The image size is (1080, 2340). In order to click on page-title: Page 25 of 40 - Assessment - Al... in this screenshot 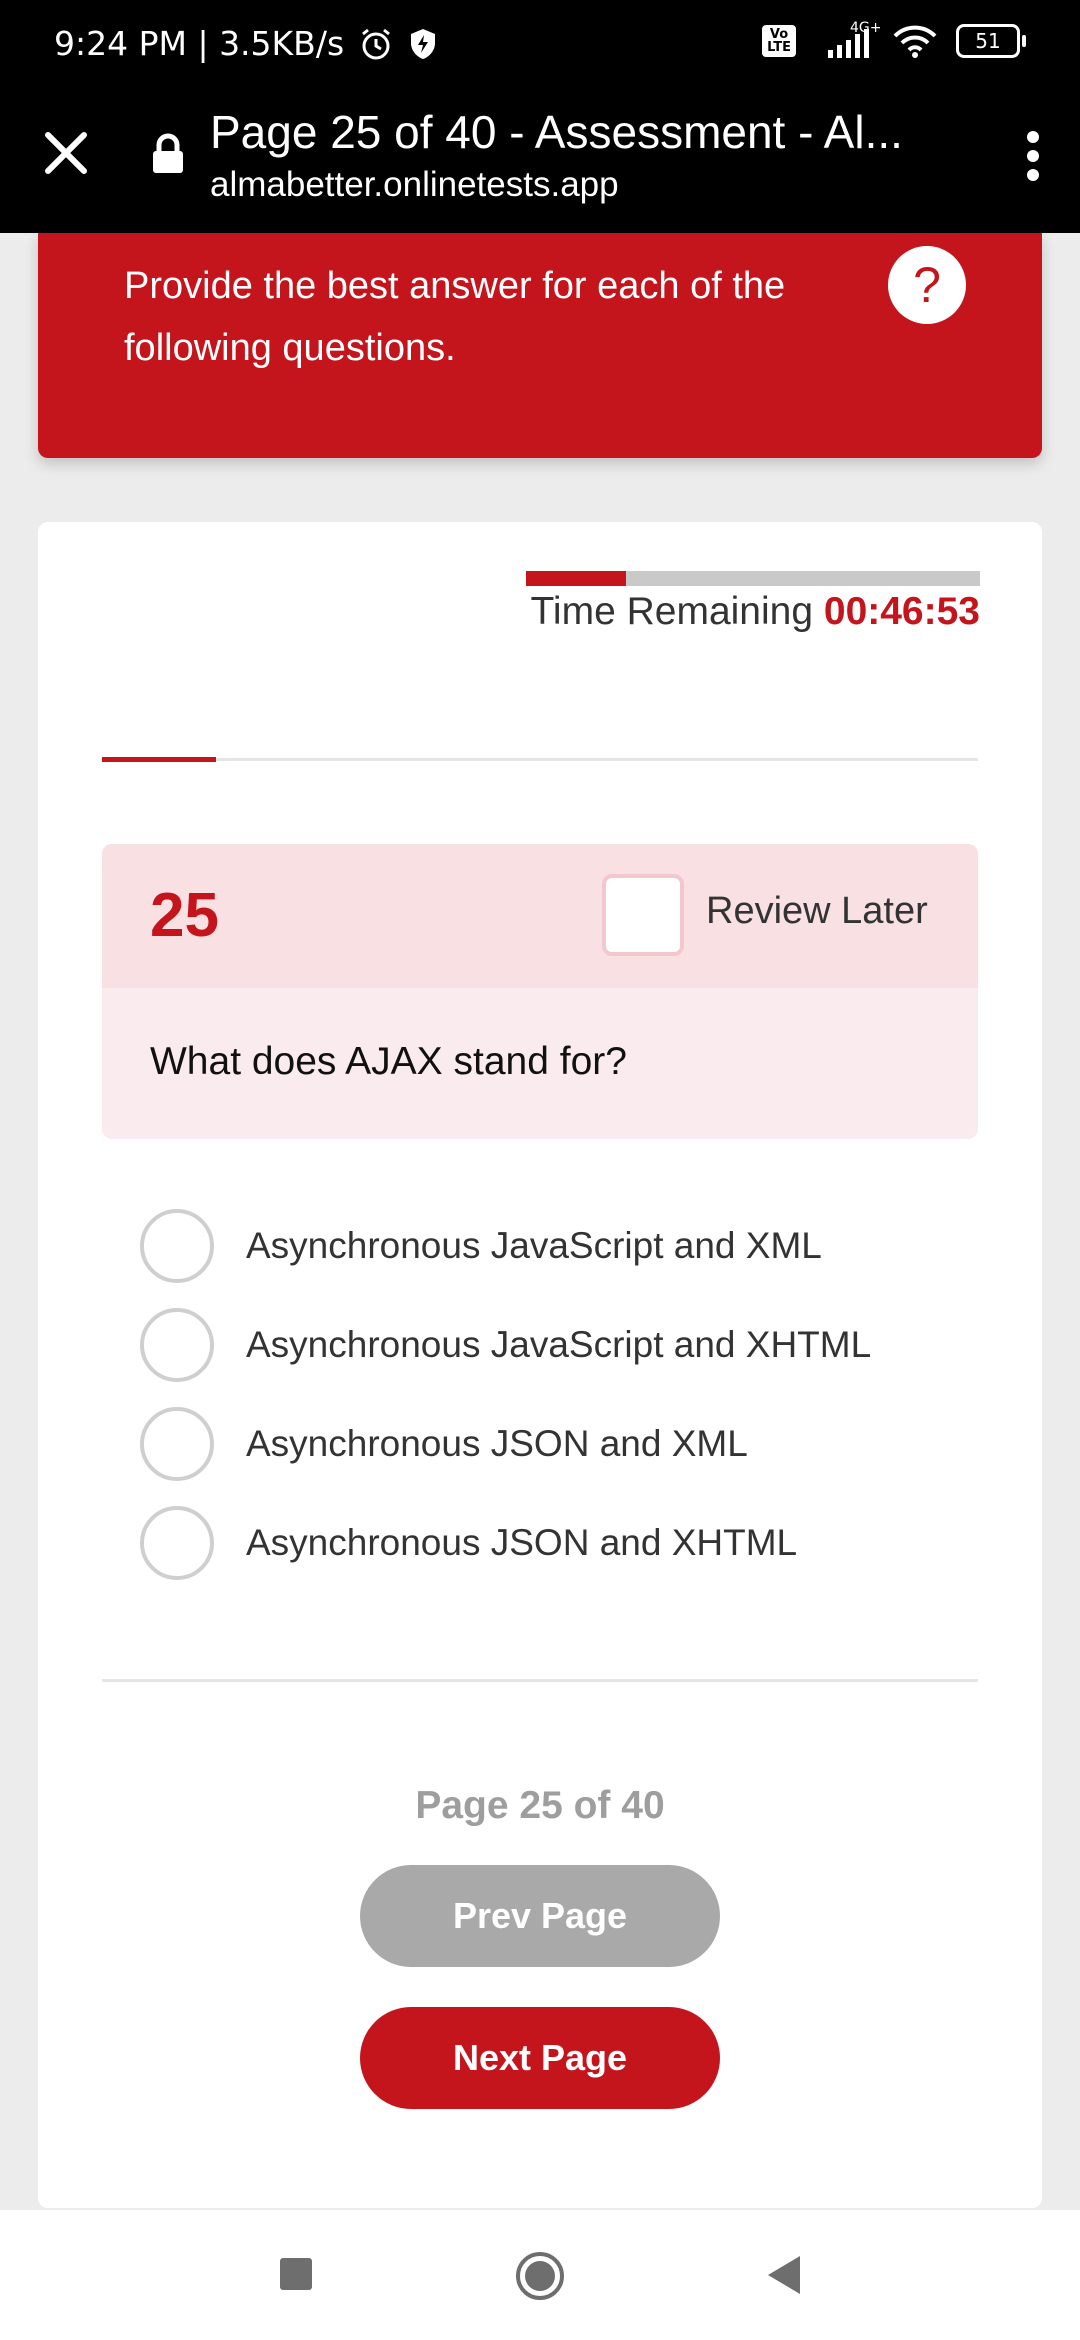, I will do `click(556, 132)`.